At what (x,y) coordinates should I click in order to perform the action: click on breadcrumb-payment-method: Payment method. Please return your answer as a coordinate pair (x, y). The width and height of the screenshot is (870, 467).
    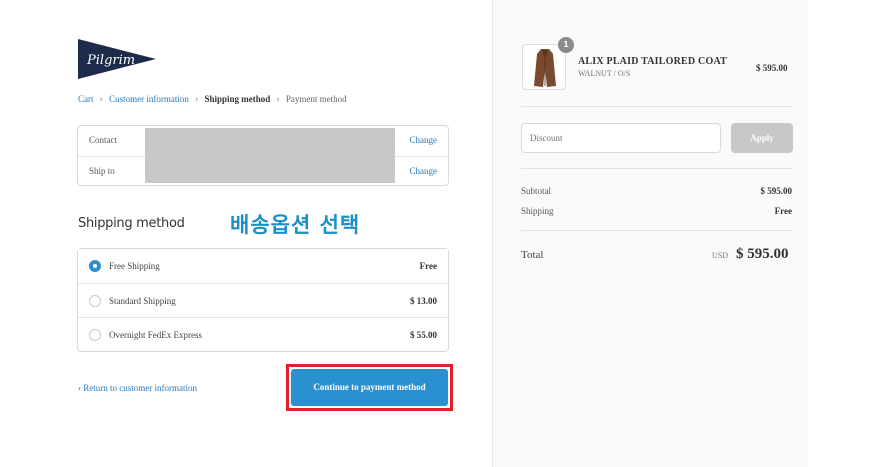
    Looking at the image, I should click on (316, 99).